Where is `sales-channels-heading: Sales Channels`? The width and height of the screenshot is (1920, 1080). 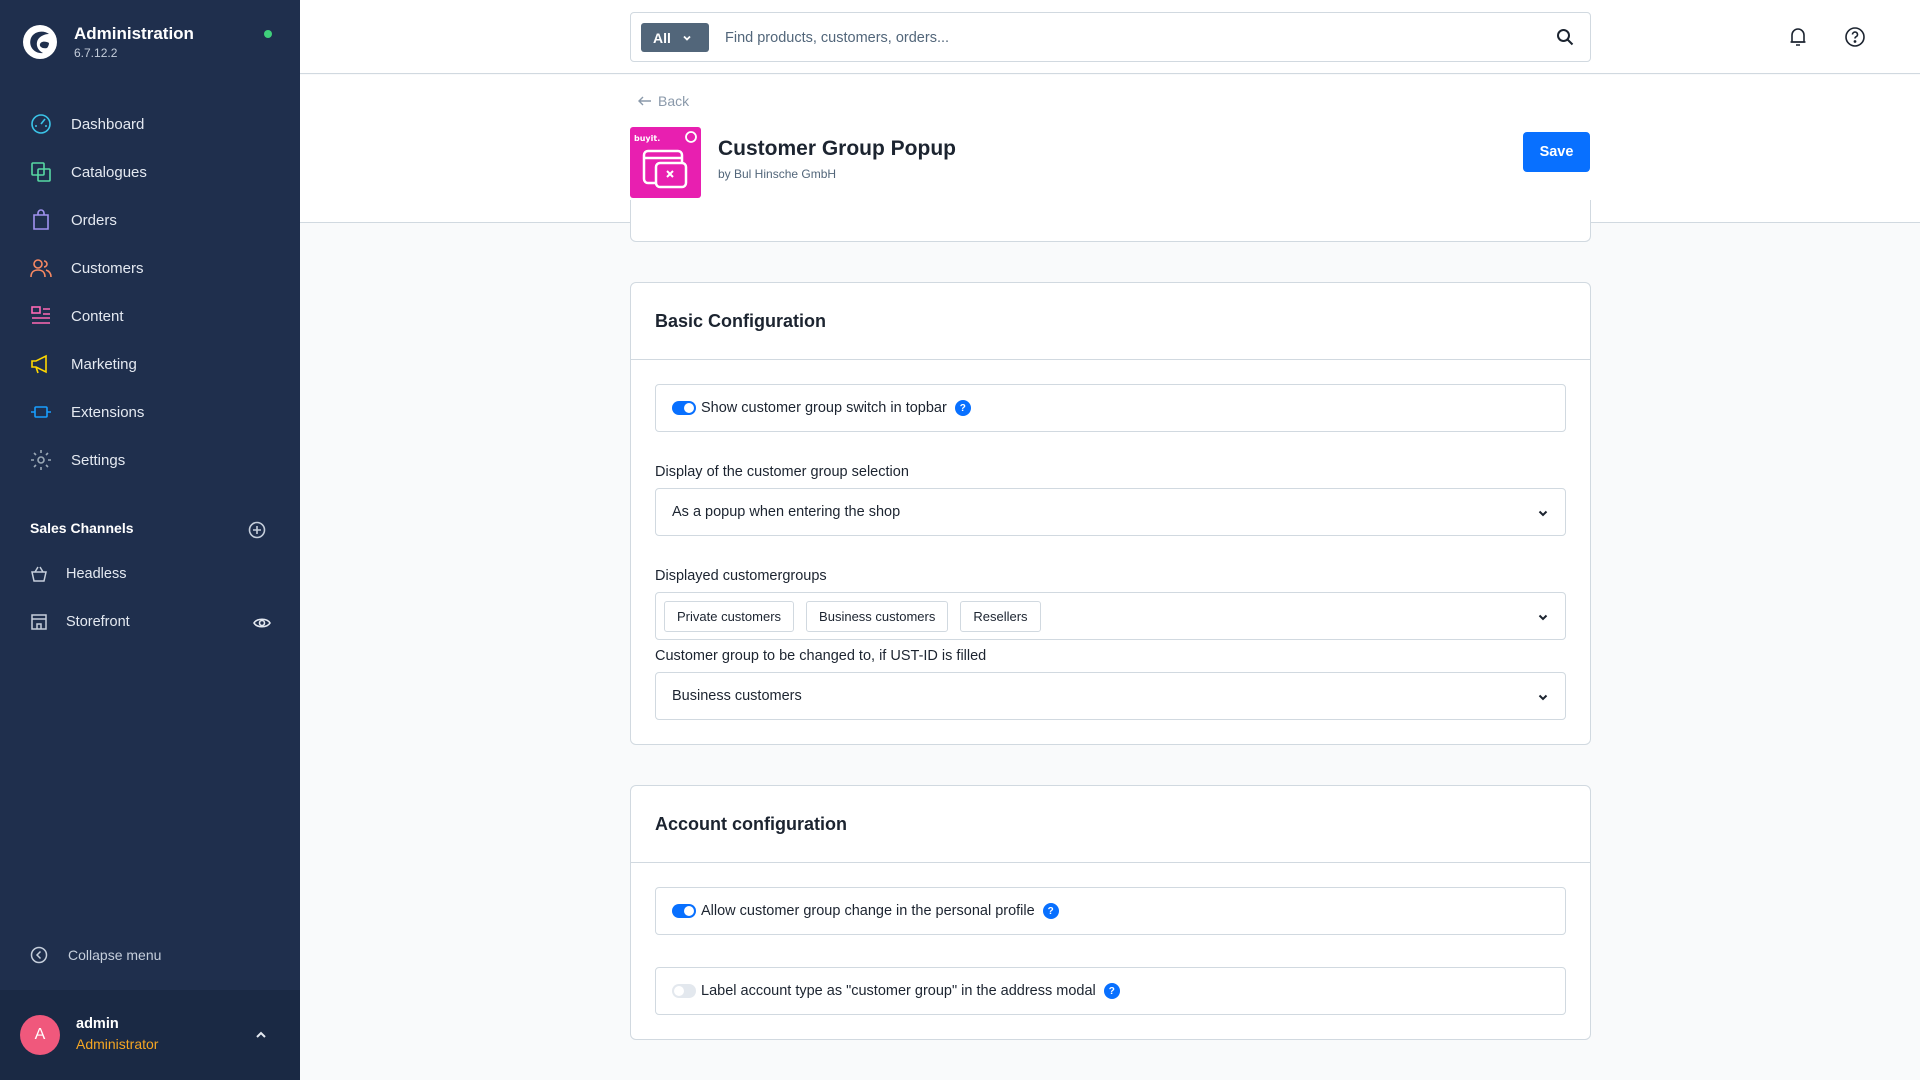 sales-channels-heading: Sales Channels is located at coordinates (82, 528).